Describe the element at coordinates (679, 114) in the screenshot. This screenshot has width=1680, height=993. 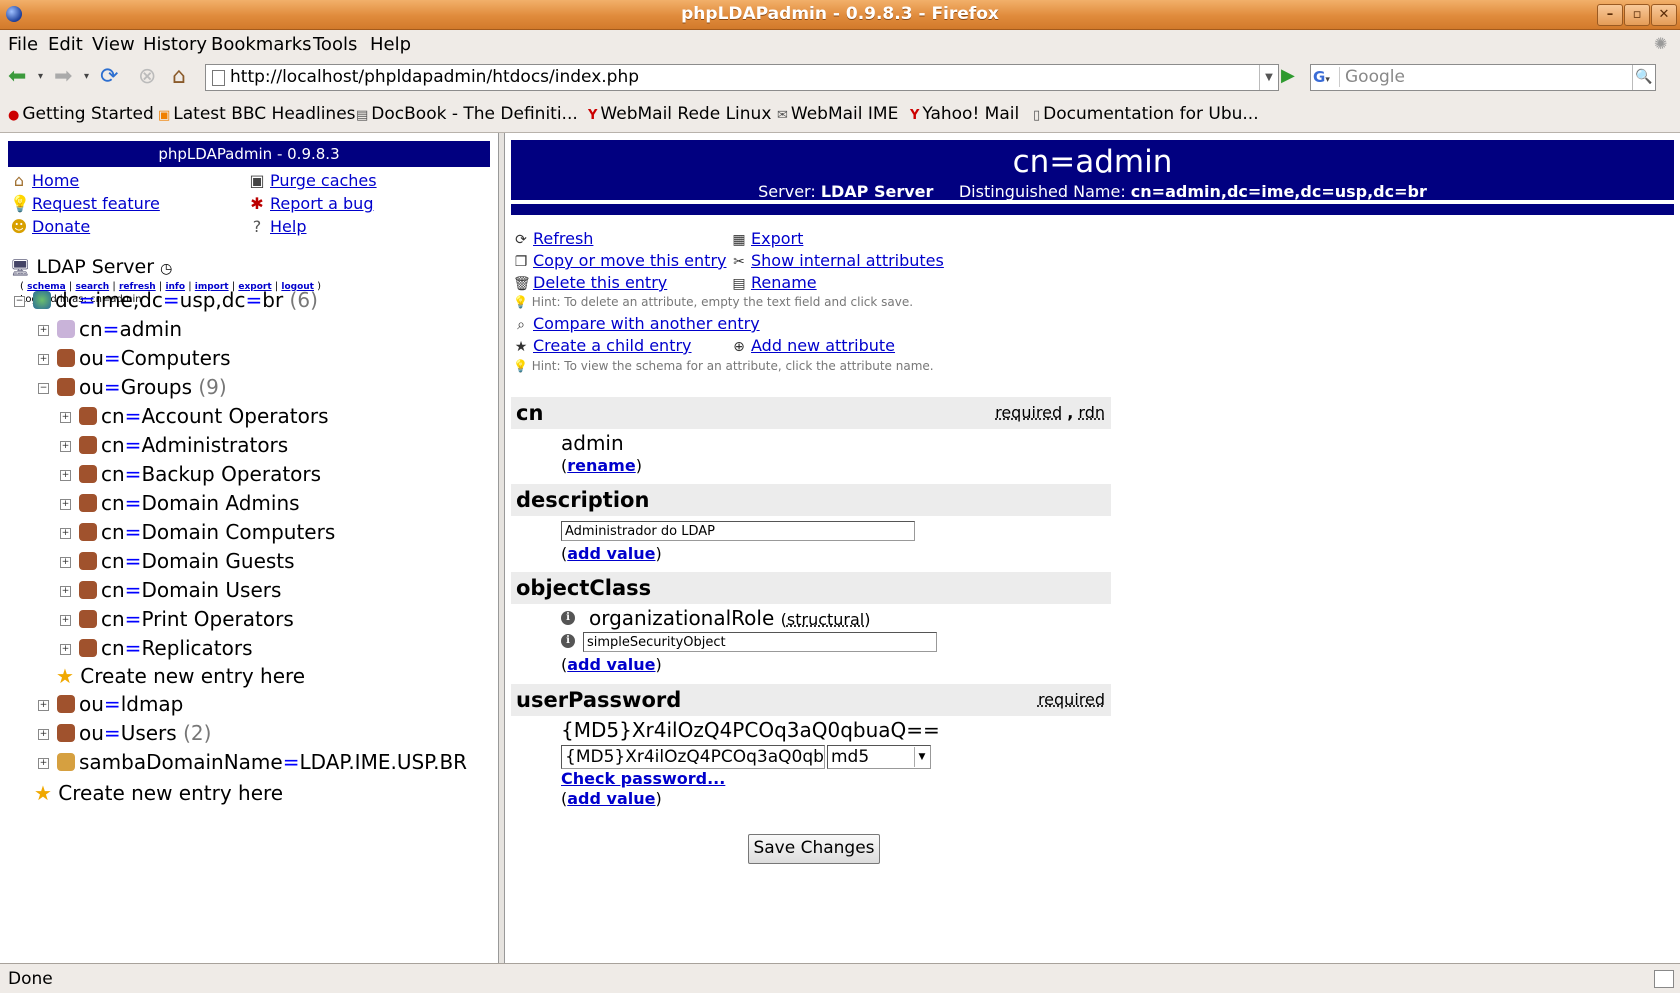
I see `bookmark-webmail-rede: Y WebMail Rede Linux` at that location.